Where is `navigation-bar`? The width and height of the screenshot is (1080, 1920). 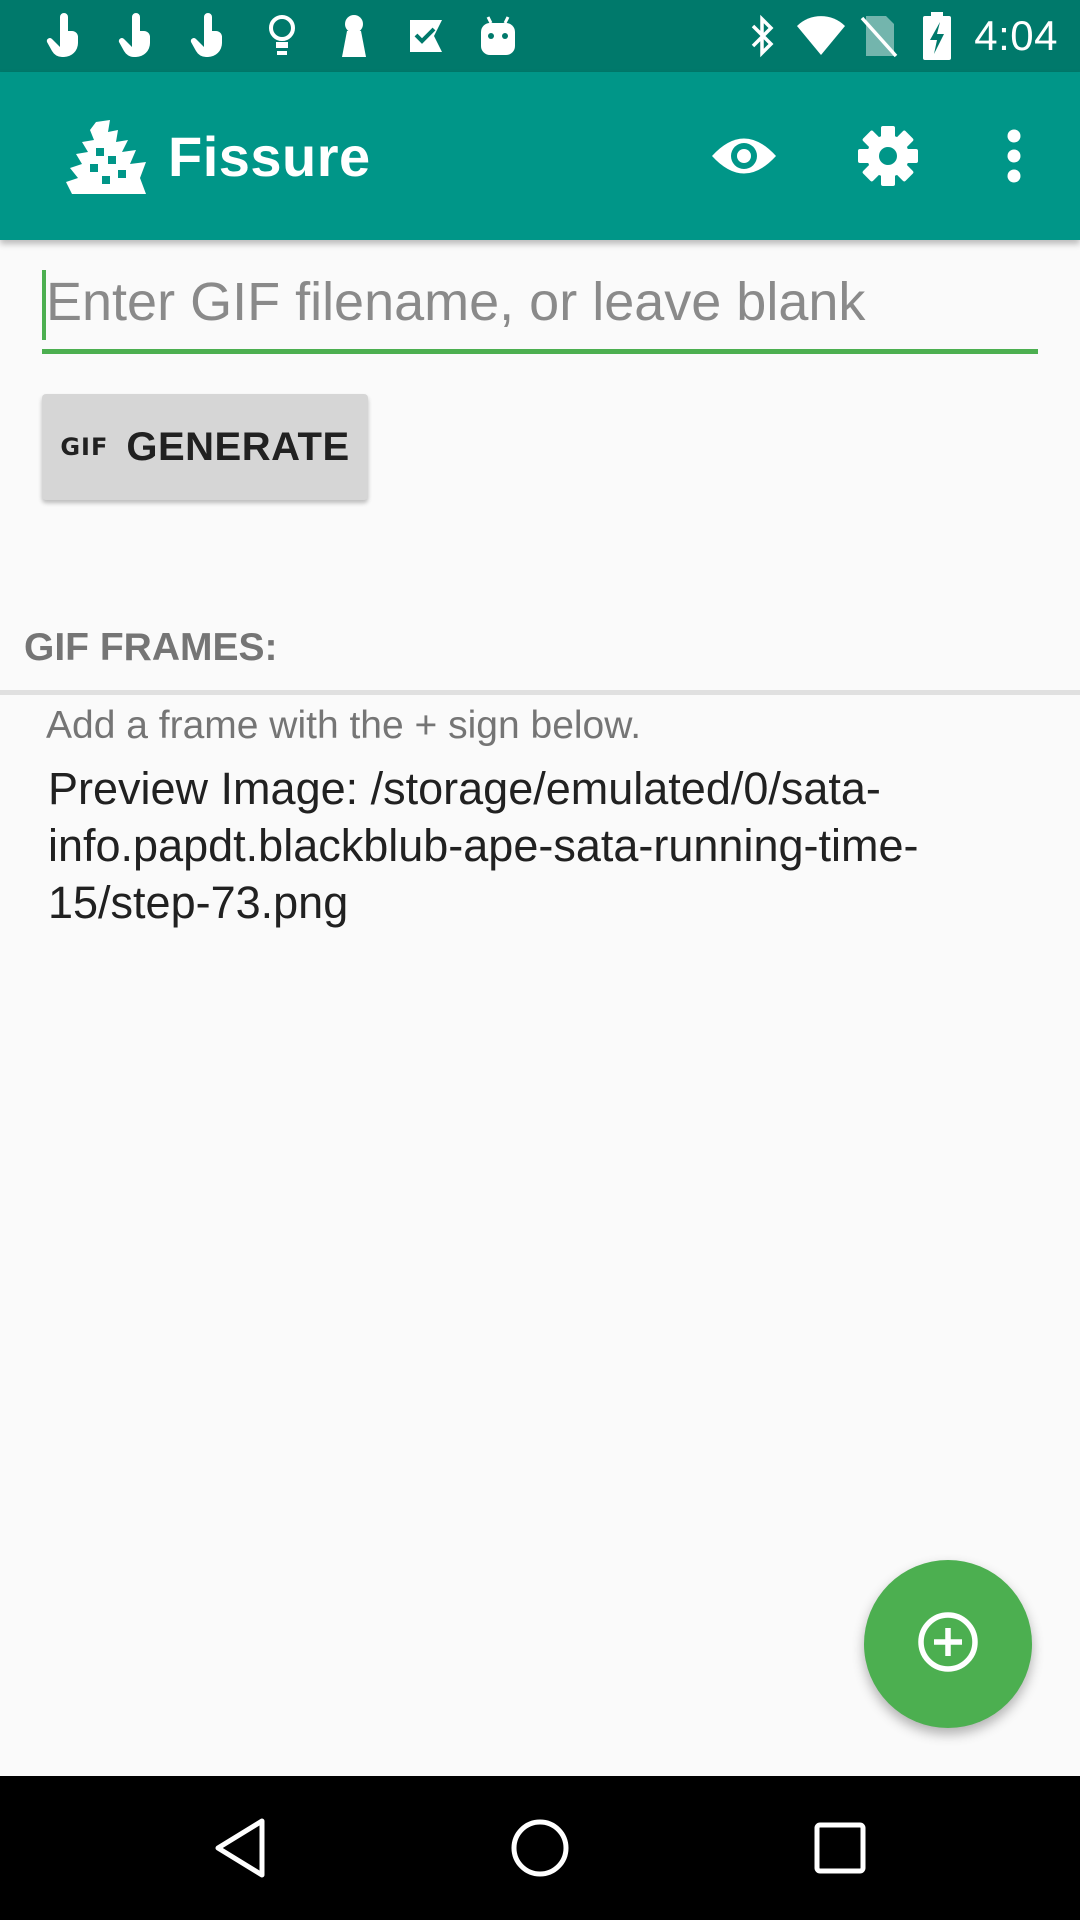
navigation-bar is located at coordinates (540, 1848).